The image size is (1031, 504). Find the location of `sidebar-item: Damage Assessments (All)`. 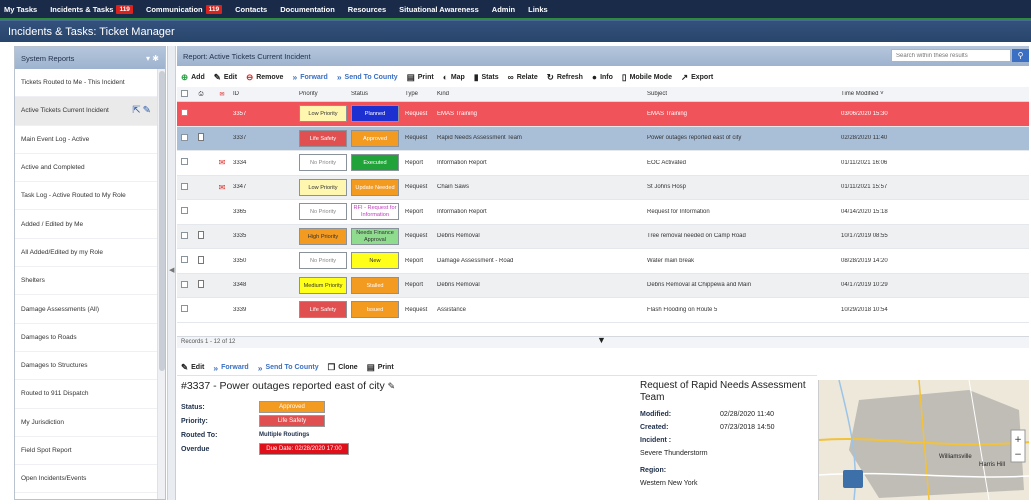

sidebar-item: Damage Assessments (All) is located at coordinates (87, 309).